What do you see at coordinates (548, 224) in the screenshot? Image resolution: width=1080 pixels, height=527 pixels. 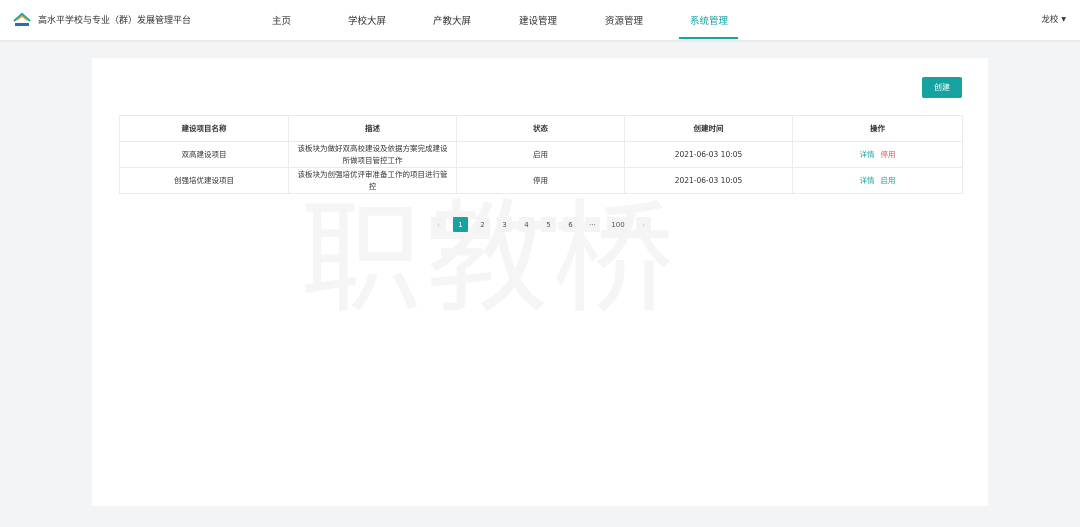 I see `page-button-5: 5` at bounding box center [548, 224].